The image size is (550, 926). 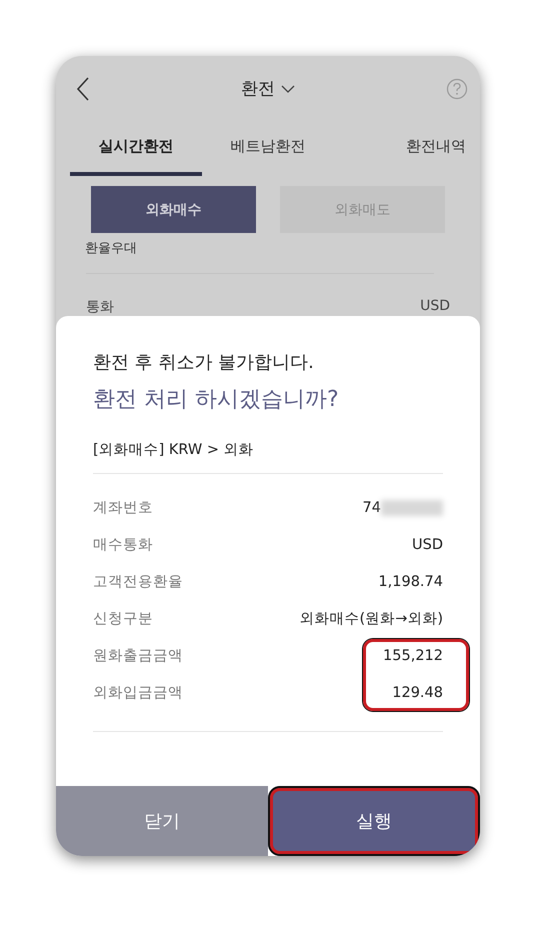 I want to click on detail-value: 155,212, so click(x=413, y=656).